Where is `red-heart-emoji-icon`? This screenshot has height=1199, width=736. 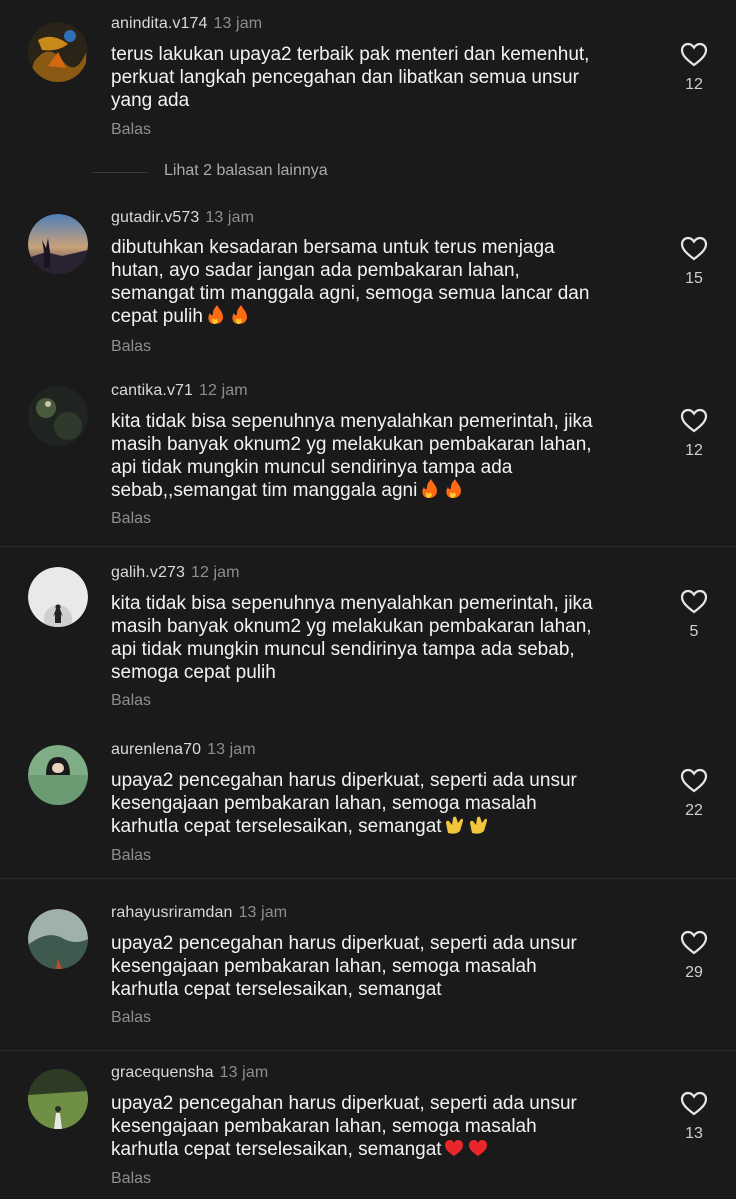
red-heart-emoji-icon is located at coordinates (467, 1151).